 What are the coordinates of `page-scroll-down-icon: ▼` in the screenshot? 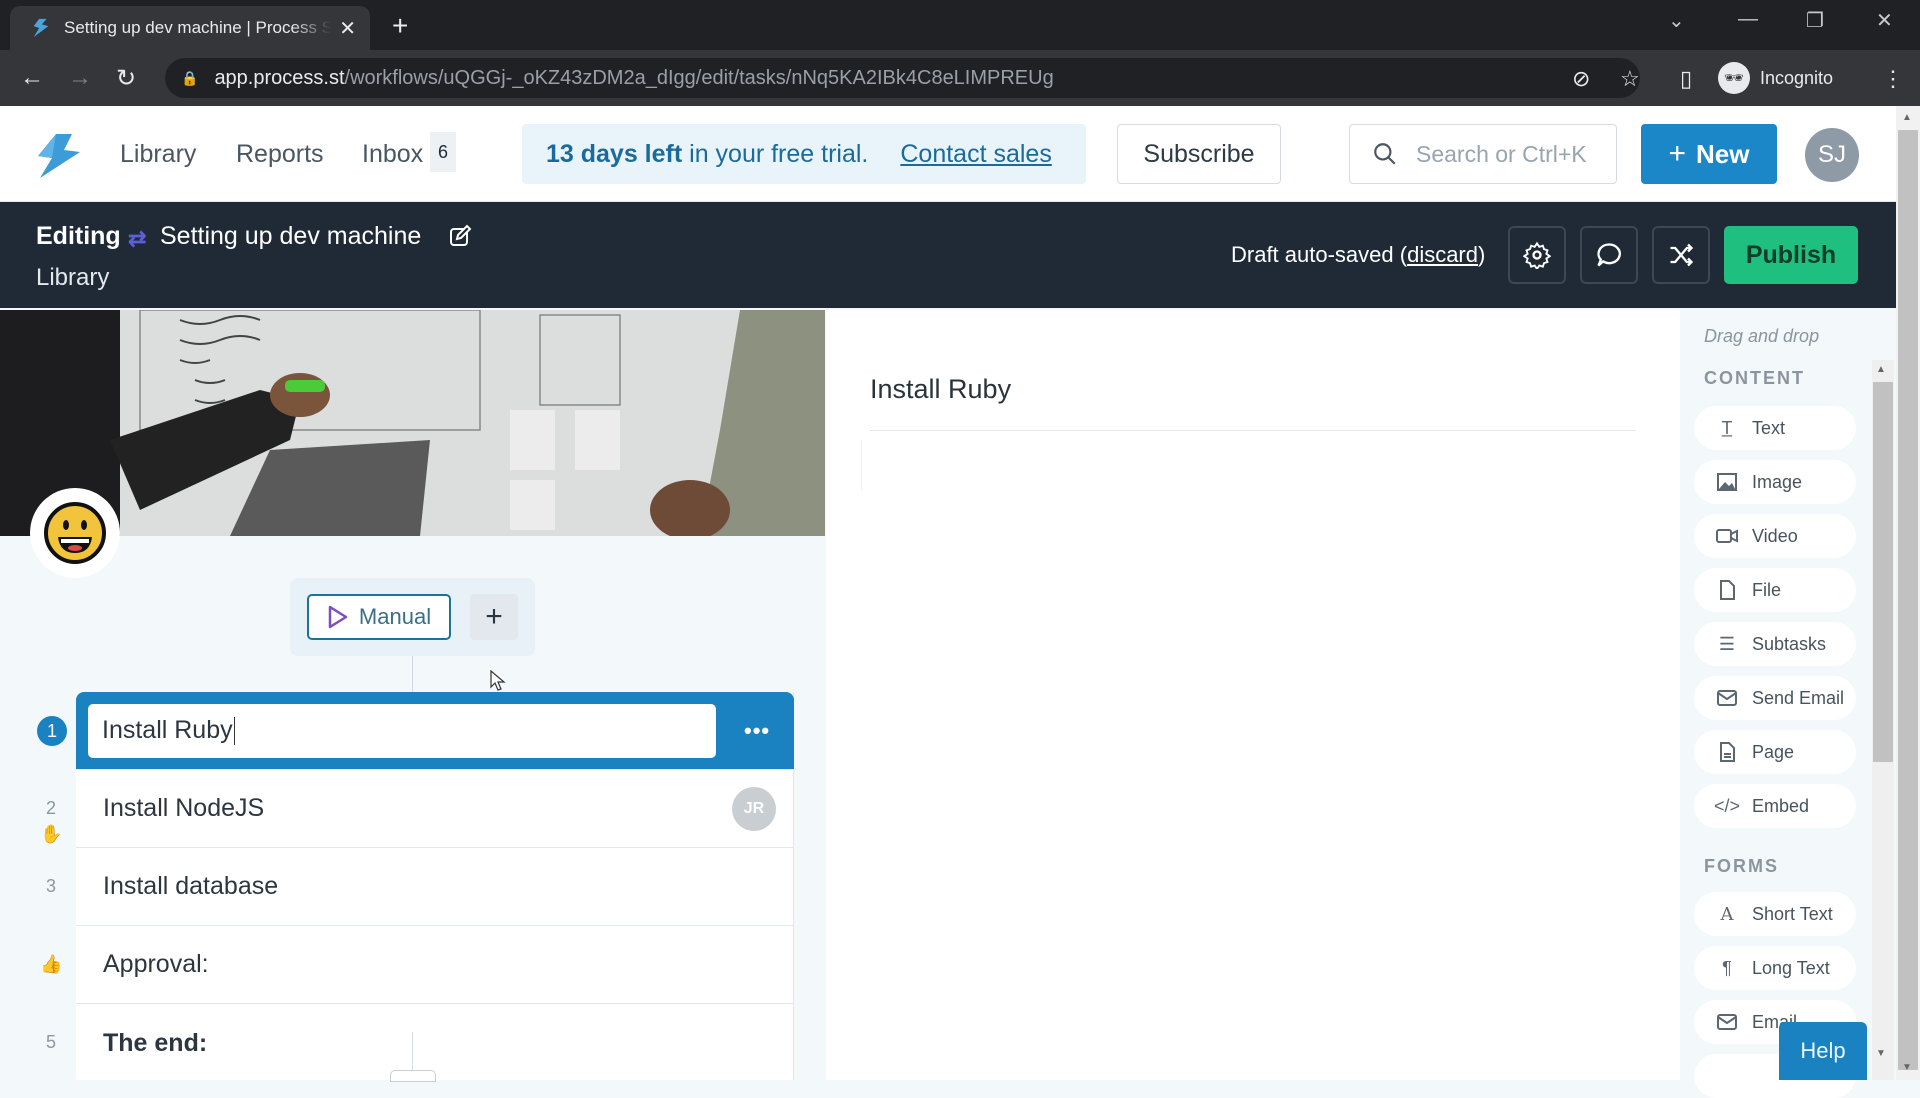 It's located at (1907, 1067).